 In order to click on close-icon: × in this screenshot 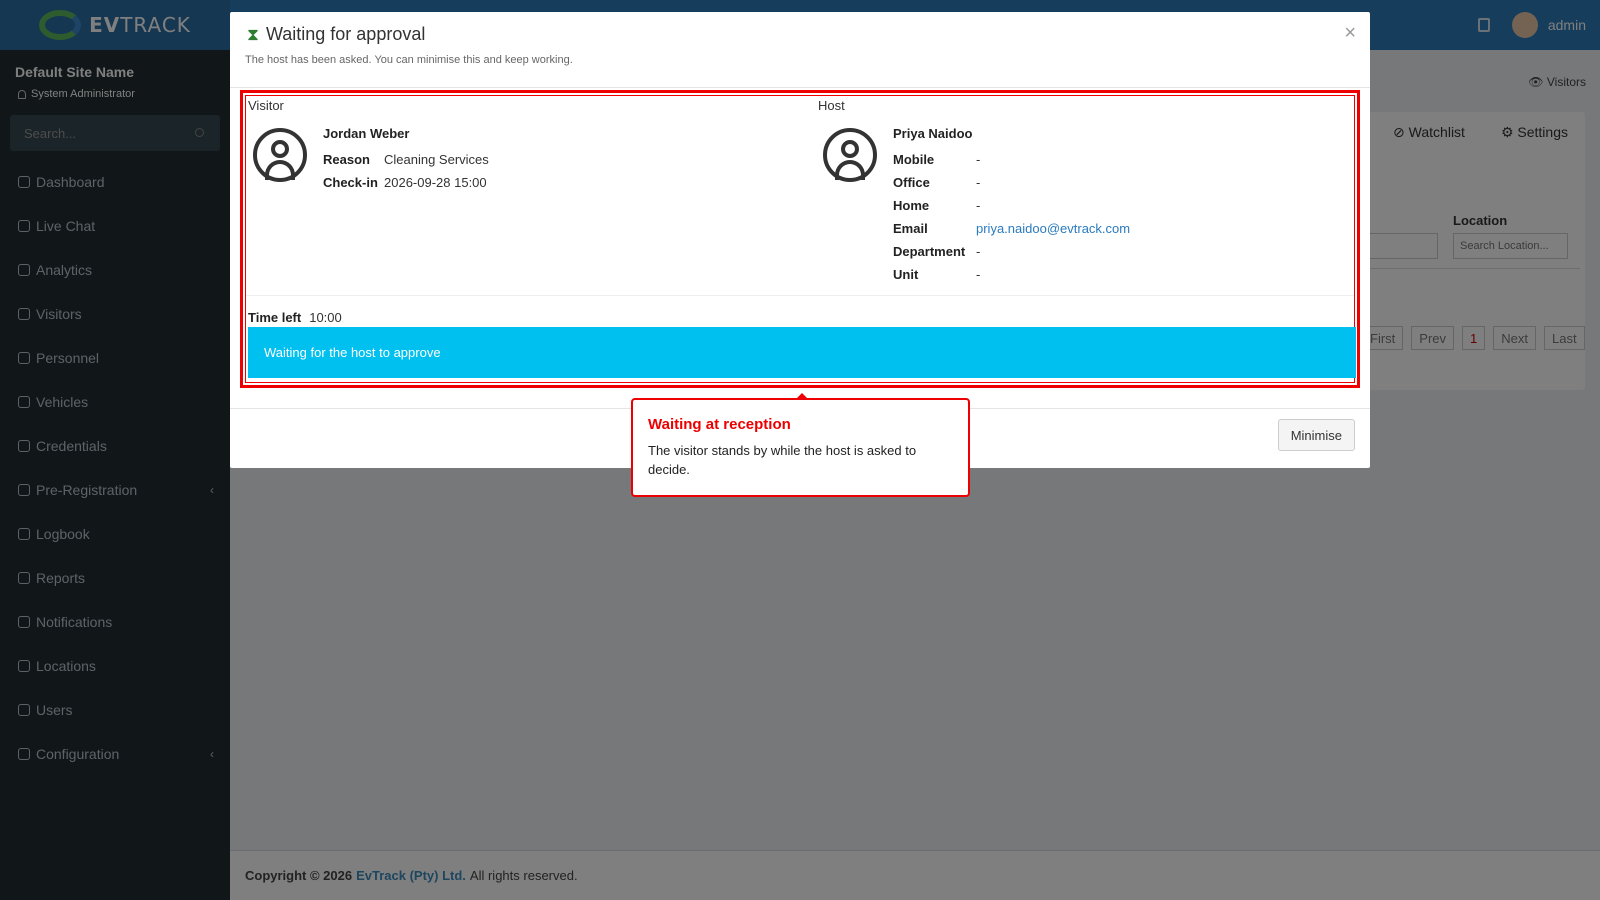, I will do `click(1350, 33)`.